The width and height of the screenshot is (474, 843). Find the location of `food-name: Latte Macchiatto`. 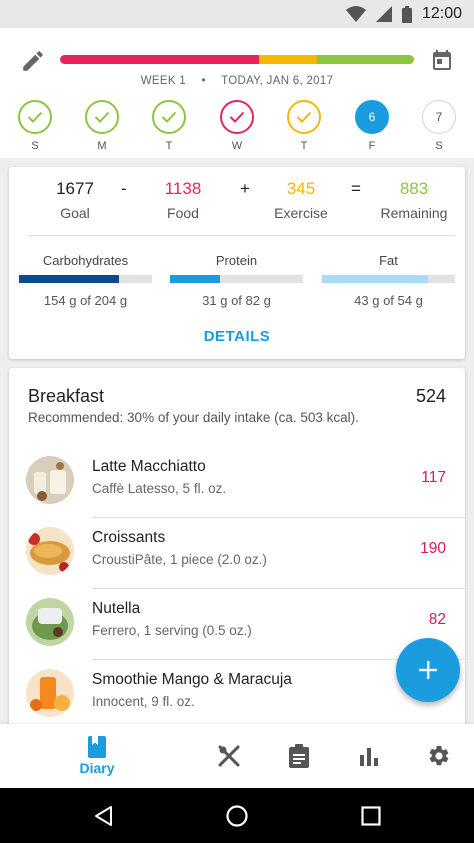

food-name: Latte Macchiatto is located at coordinates (149, 466).